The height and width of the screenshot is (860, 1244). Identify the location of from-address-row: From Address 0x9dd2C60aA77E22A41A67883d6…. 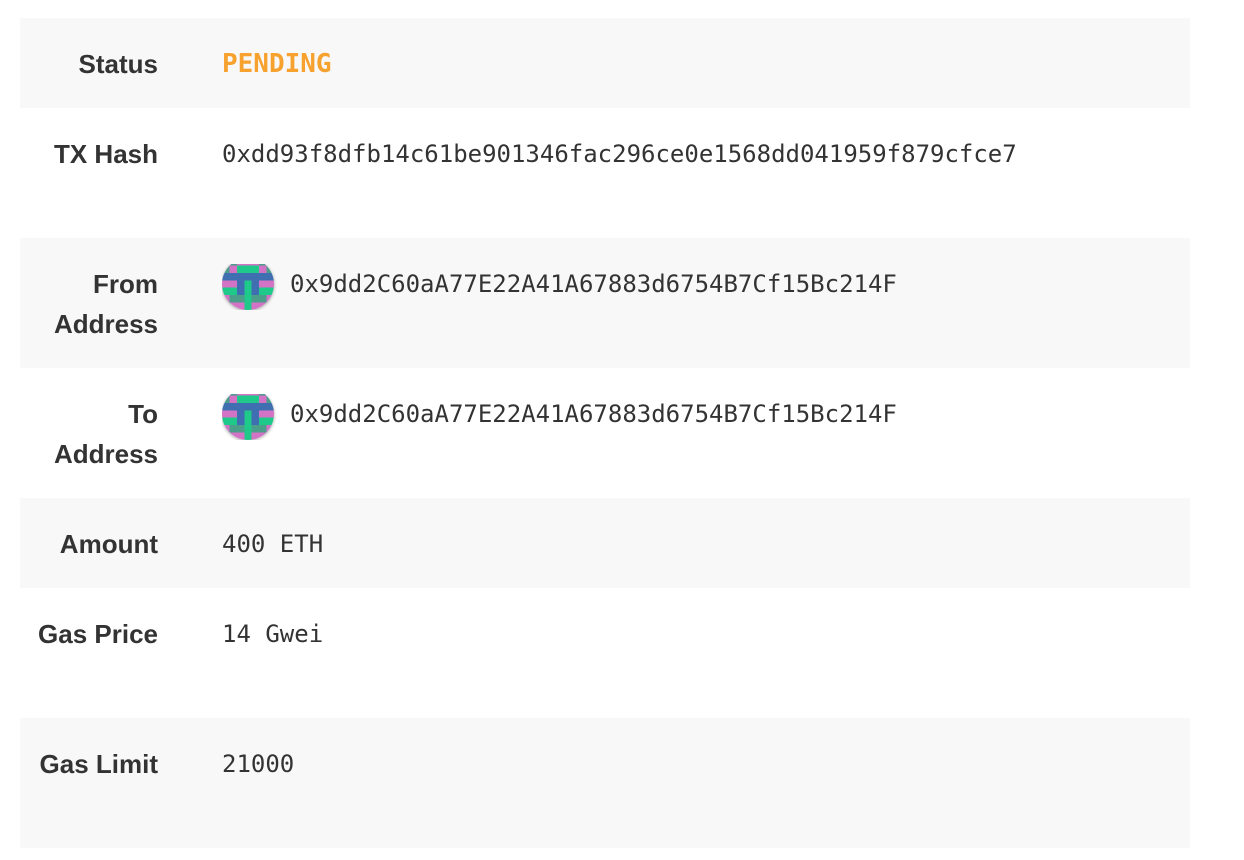
(605, 303).